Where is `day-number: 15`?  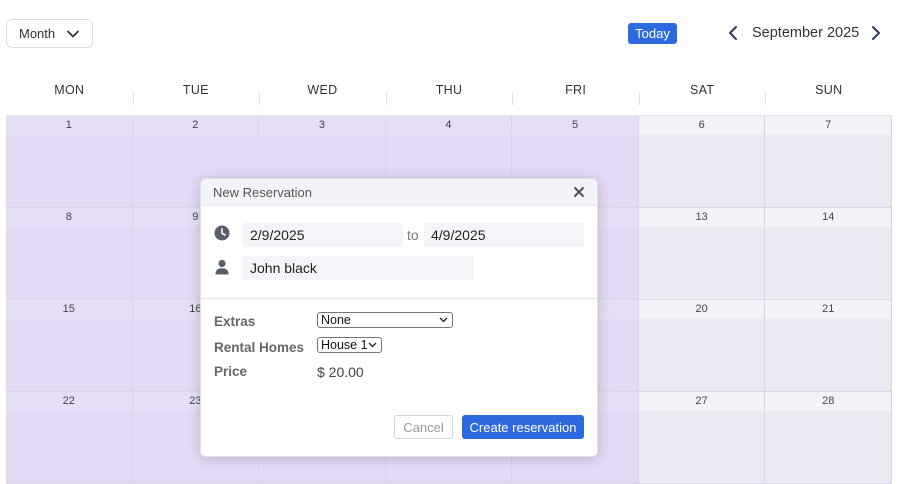 day-number: 15 is located at coordinates (69, 309).